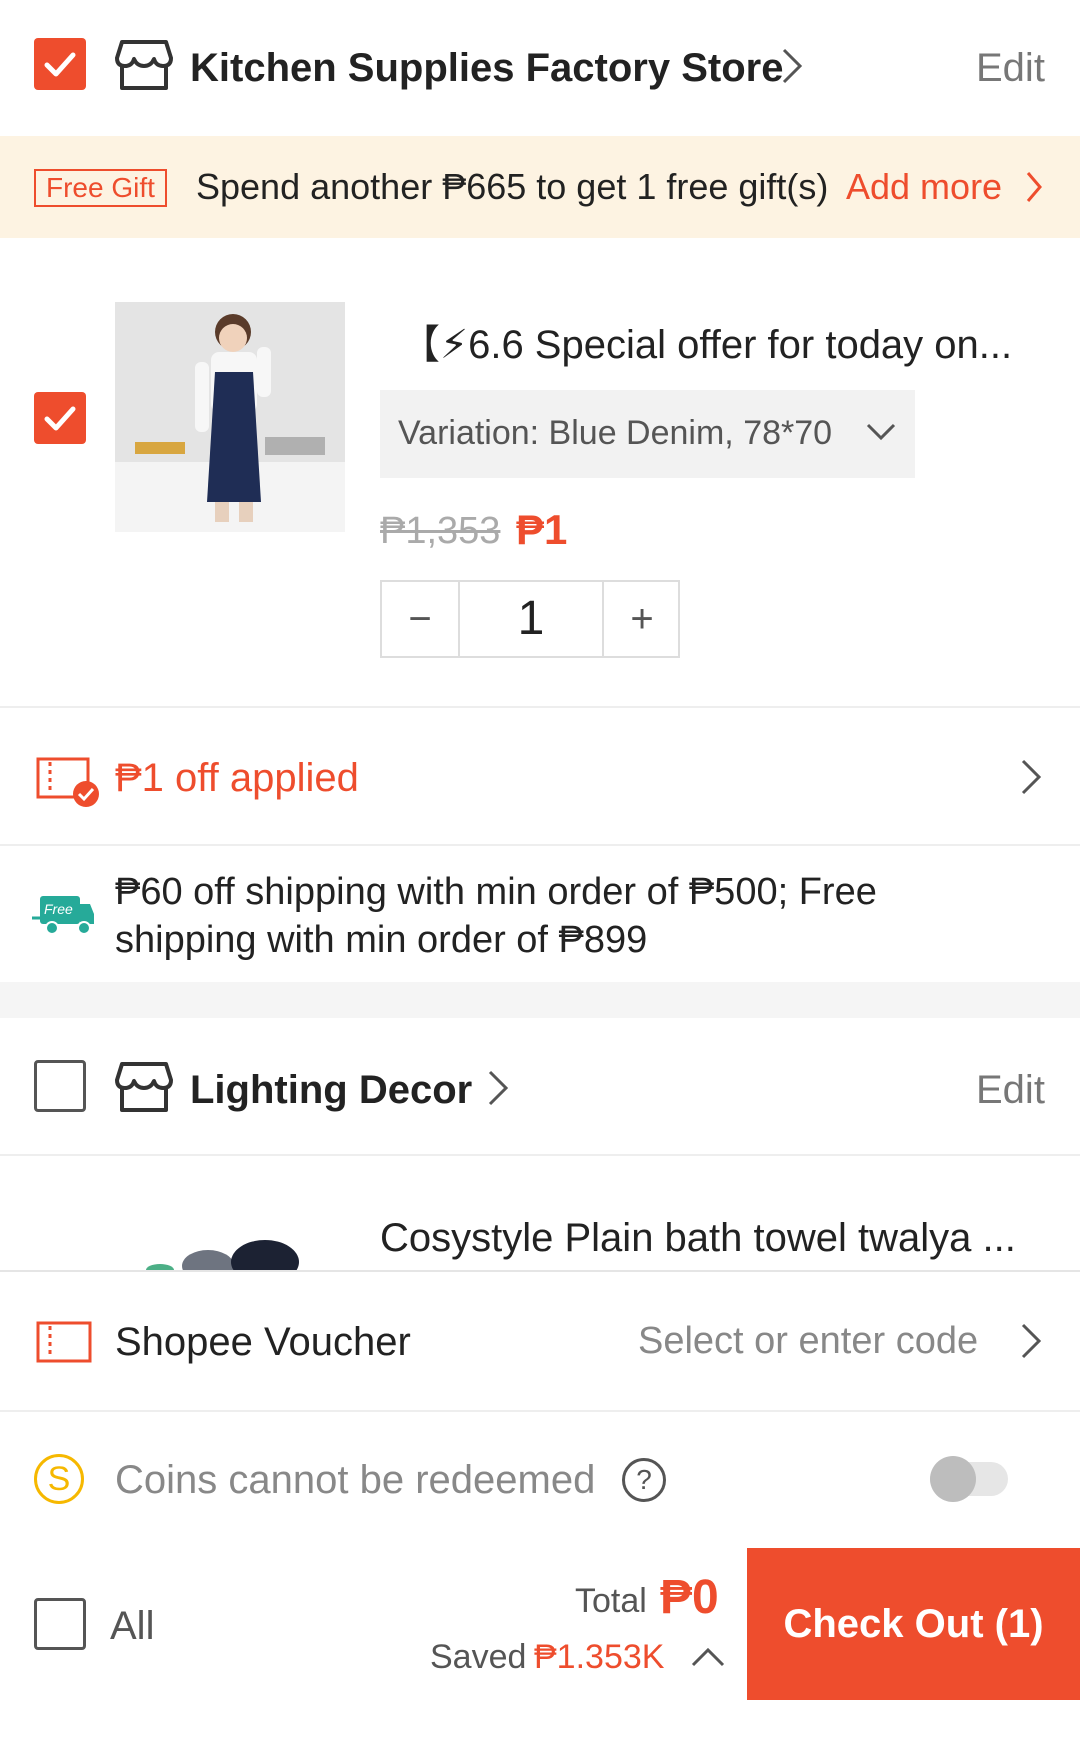 The width and height of the screenshot is (1080, 1740). I want to click on product-image-apron, so click(230, 417).